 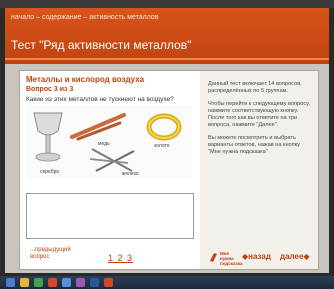 I want to click on hint-button: Мне нужна подсказка, so click(x=225, y=257).